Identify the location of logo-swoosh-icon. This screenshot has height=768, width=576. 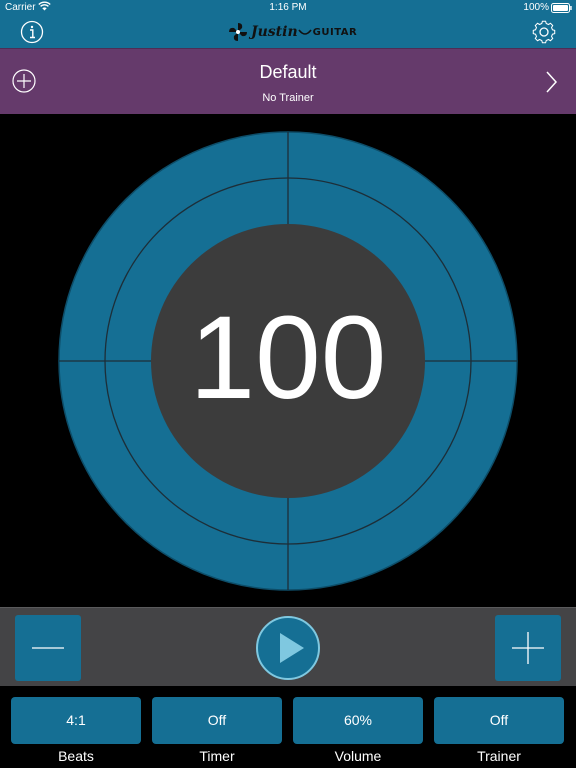
(305, 32).